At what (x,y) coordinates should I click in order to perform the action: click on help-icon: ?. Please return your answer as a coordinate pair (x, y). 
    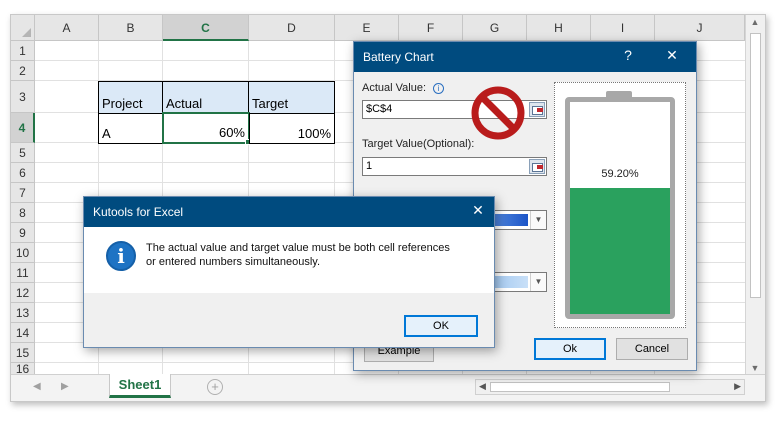
    Looking at the image, I should click on (628, 55).